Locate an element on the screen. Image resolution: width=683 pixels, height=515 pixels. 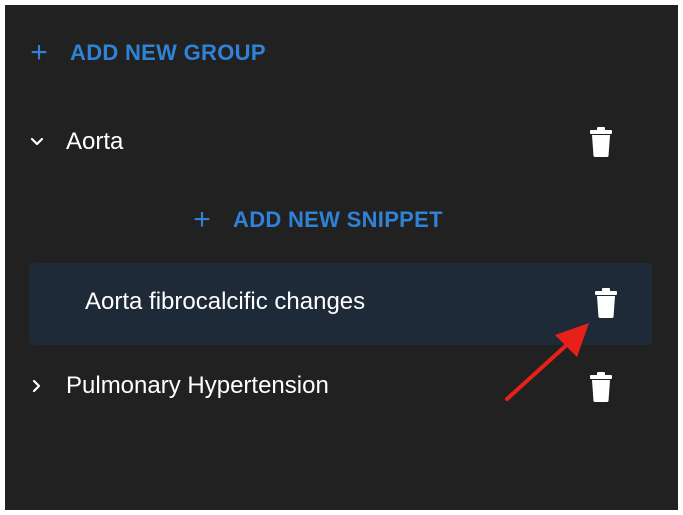
chevron-right-icon is located at coordinates (37, 386).